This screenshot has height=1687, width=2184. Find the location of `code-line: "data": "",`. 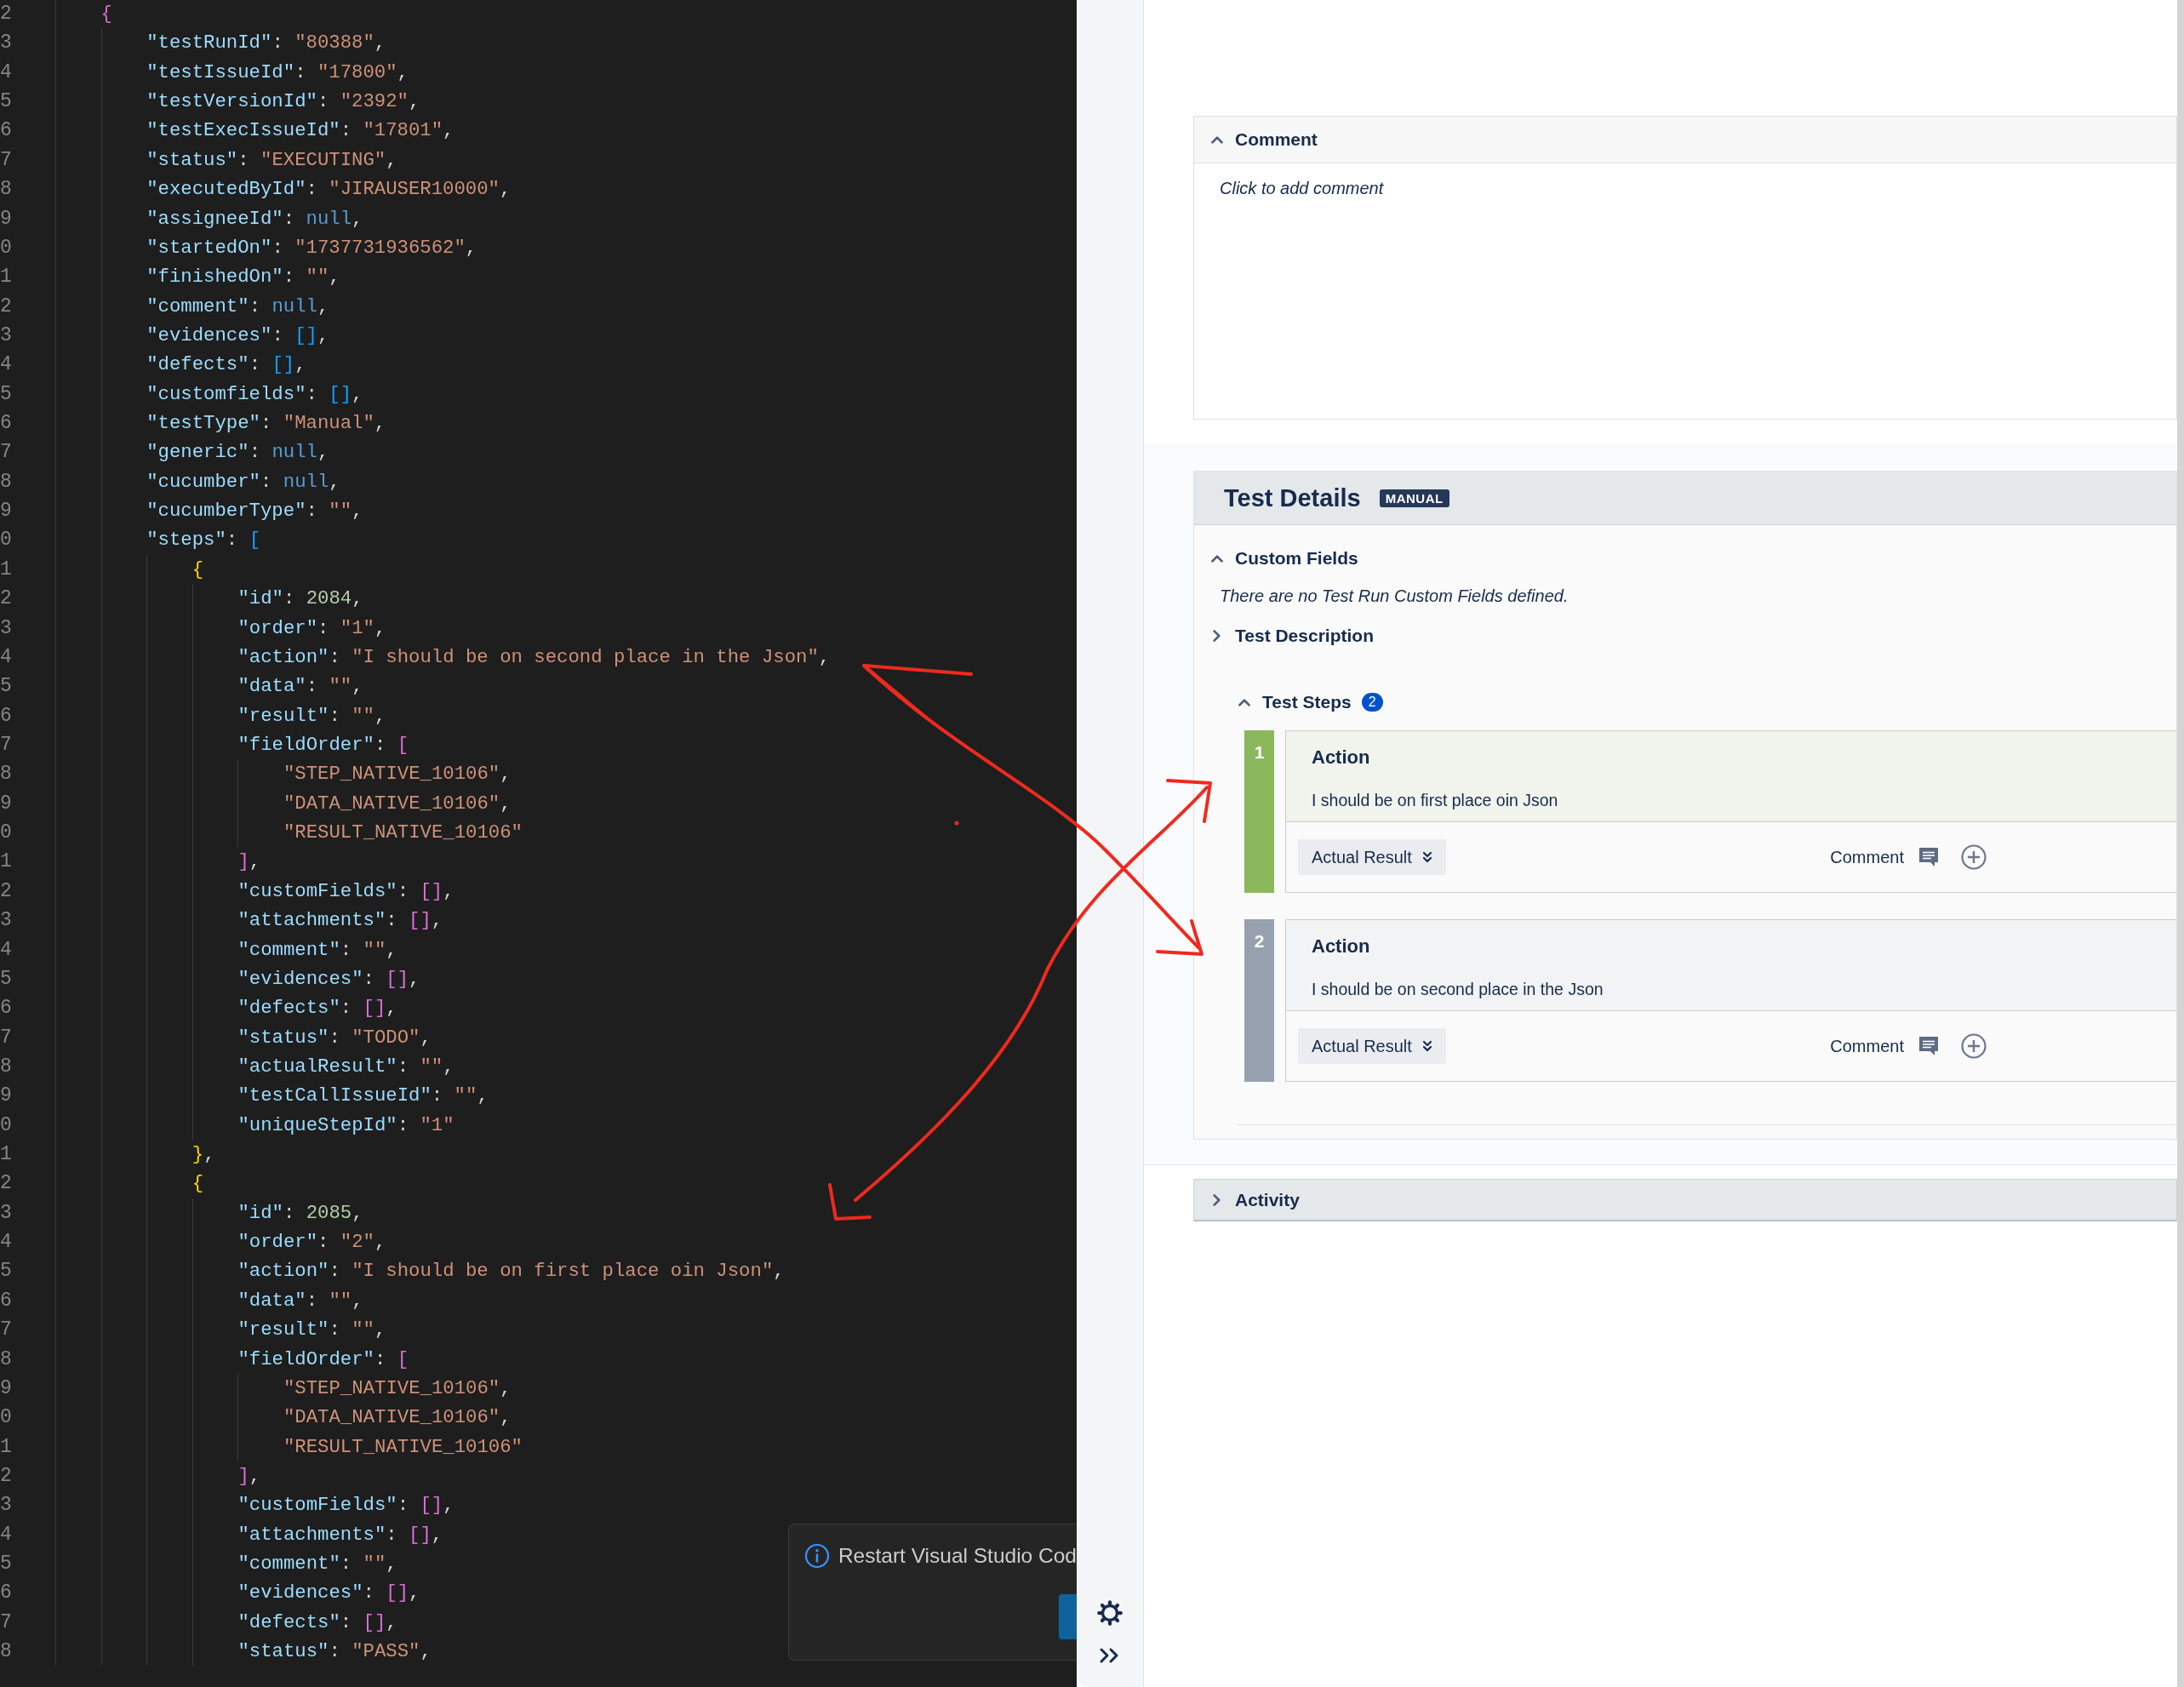

code-line: "data": "", is located at coordinates (300, 1301).